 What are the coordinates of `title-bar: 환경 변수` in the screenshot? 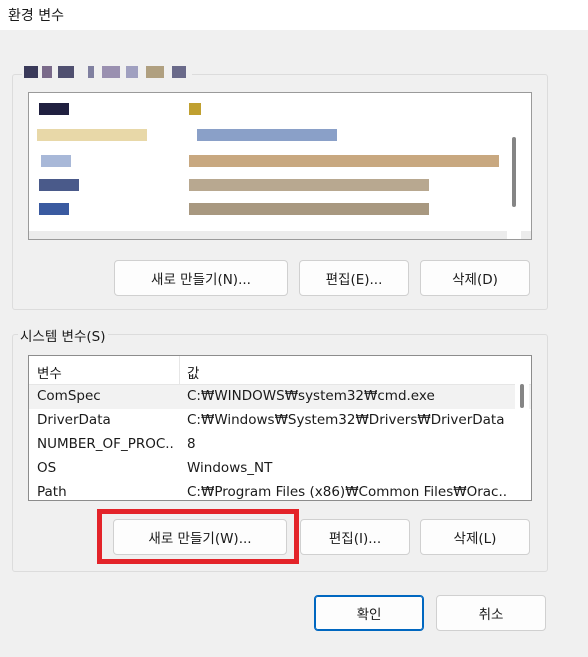 It's located at (294, 15).